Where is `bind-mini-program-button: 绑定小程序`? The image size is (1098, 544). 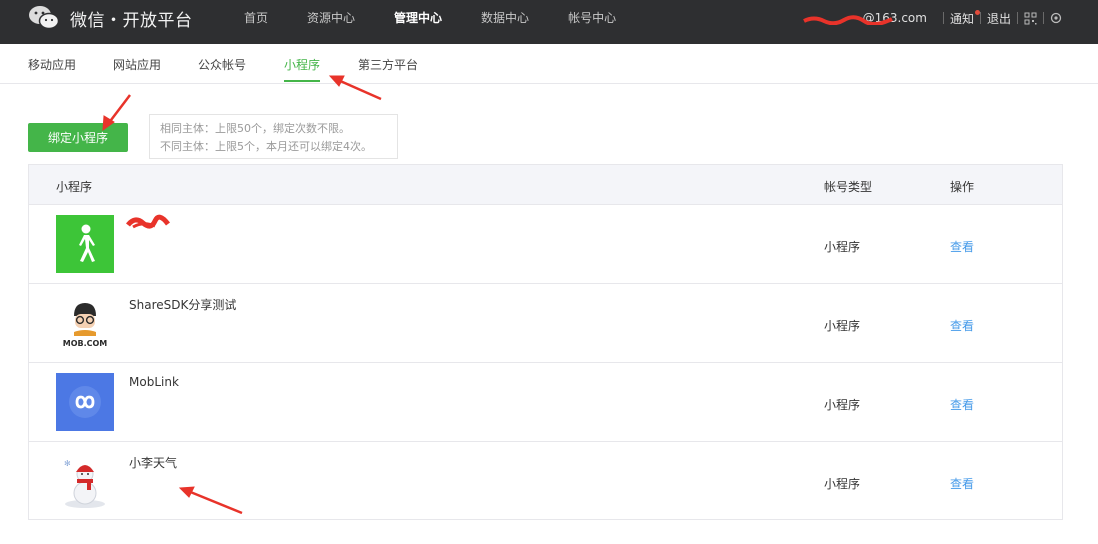 bind-mini-program-button: 绑定小程序 is located at coordinates (78, 137).